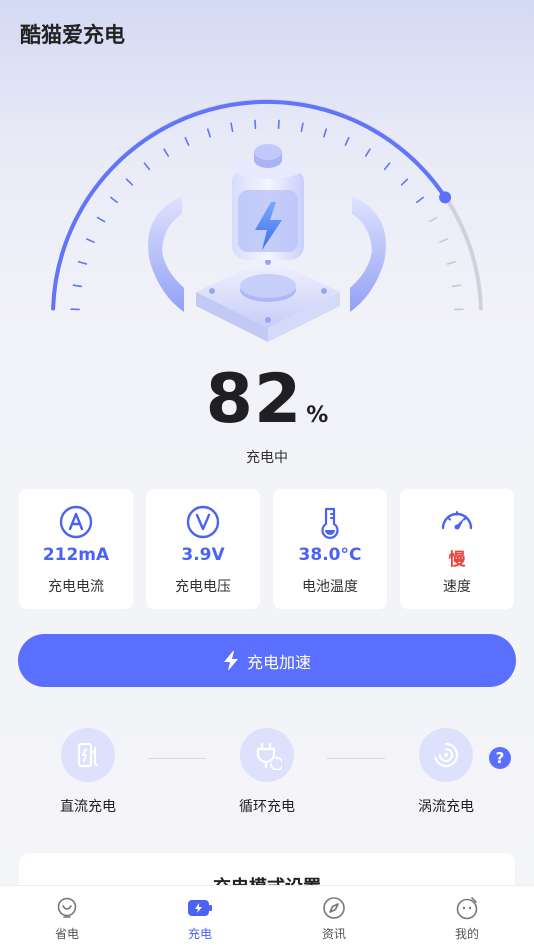  I want to click on mode-vortex: 涡流充电, so click(446, 772).